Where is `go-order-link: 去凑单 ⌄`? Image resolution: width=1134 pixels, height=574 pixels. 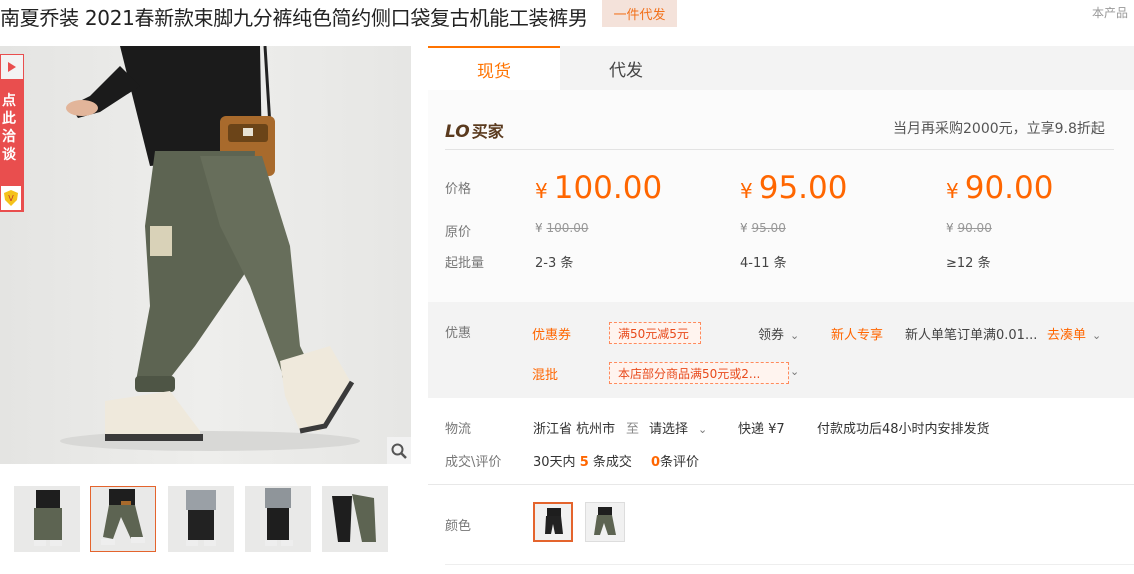
go-order-link: 去凑单 ⌄ is located at coordinates (1074, 333).